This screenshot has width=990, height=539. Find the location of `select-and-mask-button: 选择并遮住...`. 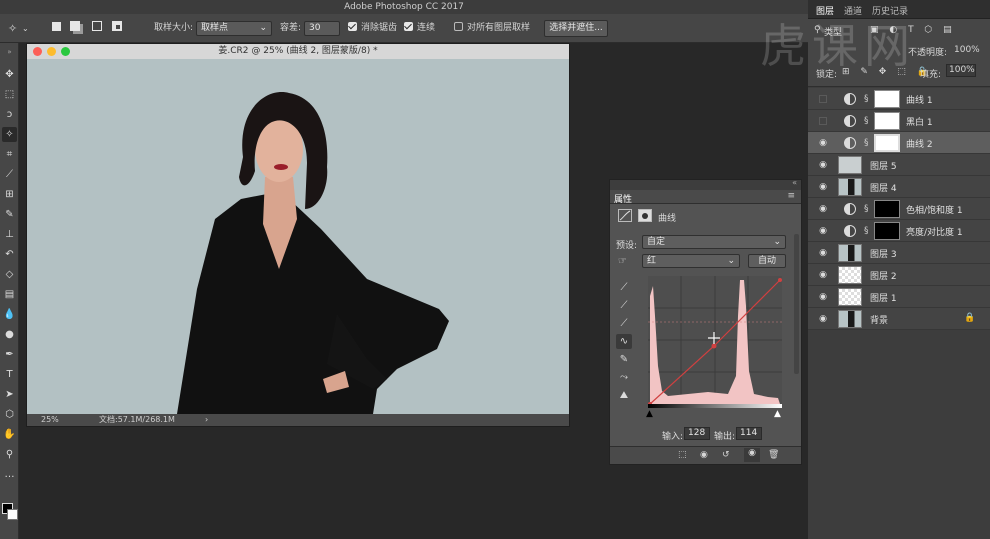

select-and-mask-button: 选择并遮住... is located at coordinates (576, 28).